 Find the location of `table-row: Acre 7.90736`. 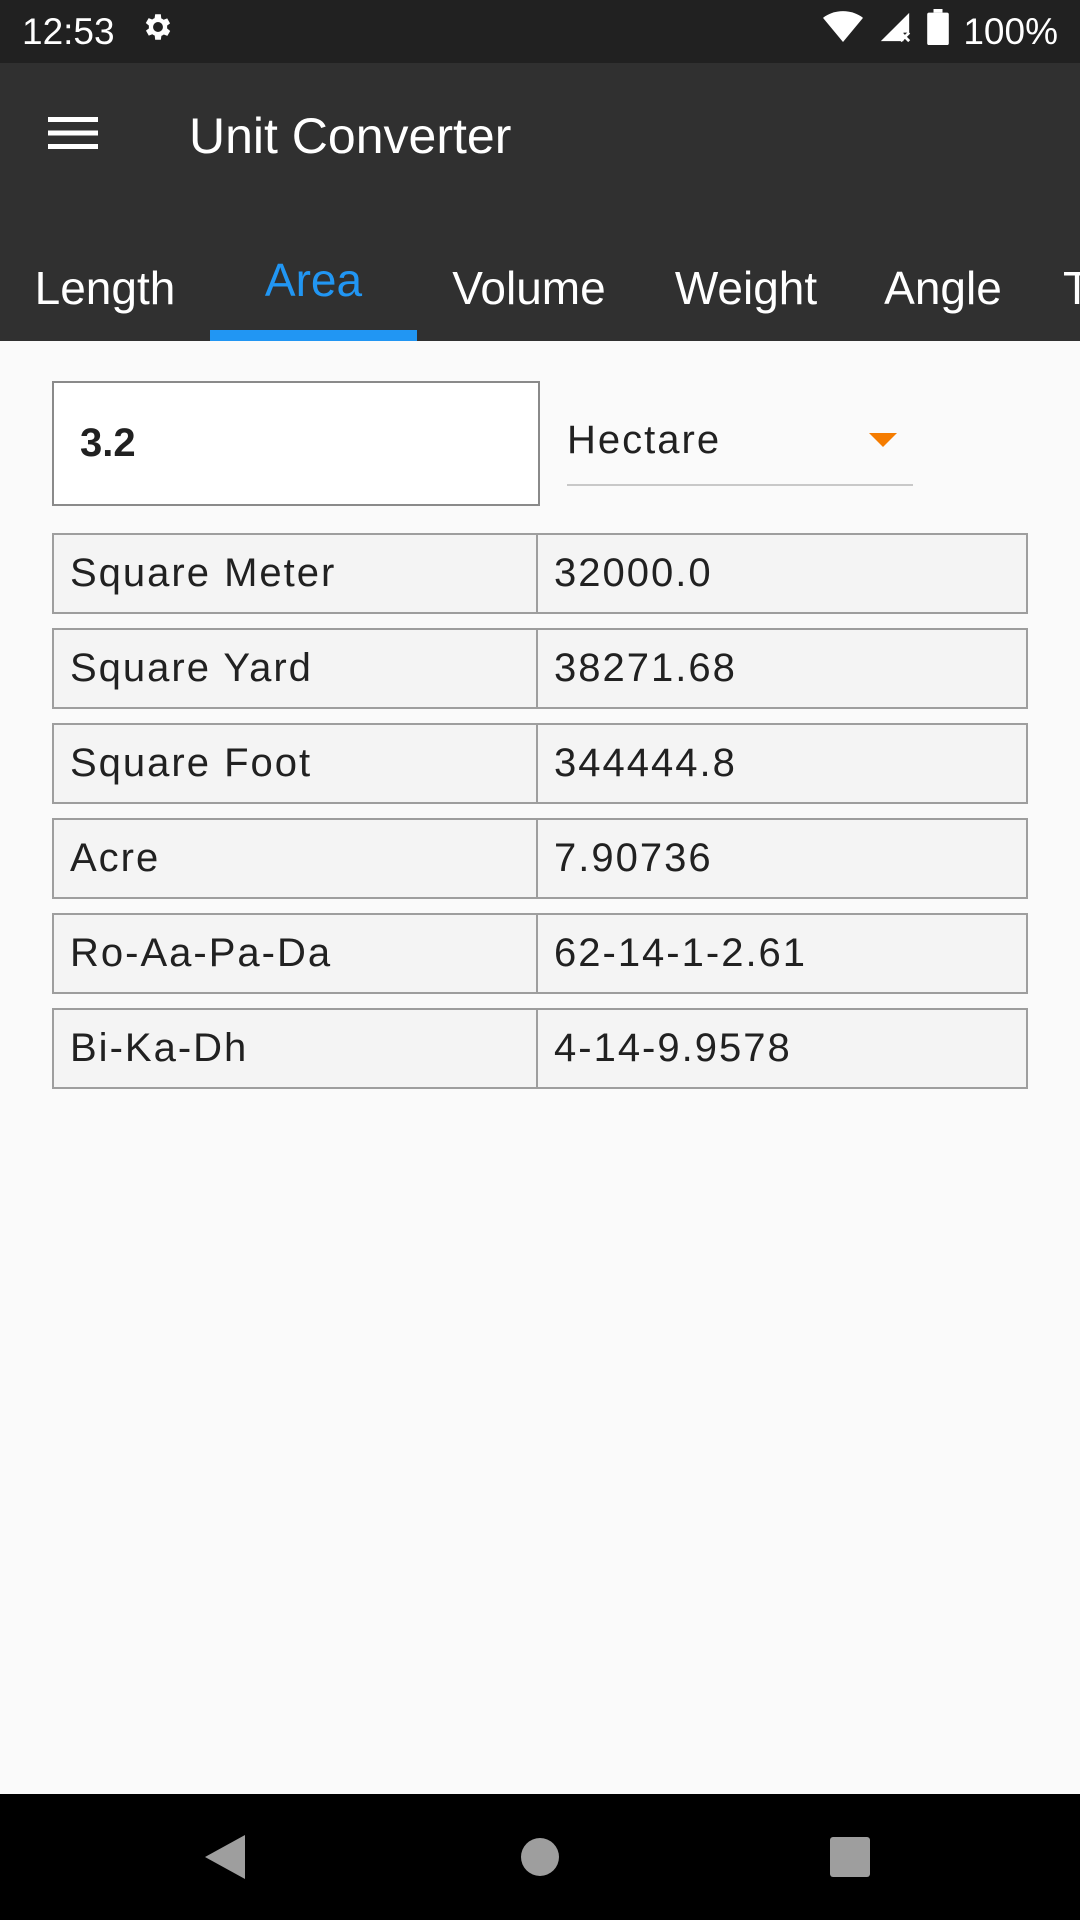

table-row: Acre 7.90736 is located at coordinates (540, 858).